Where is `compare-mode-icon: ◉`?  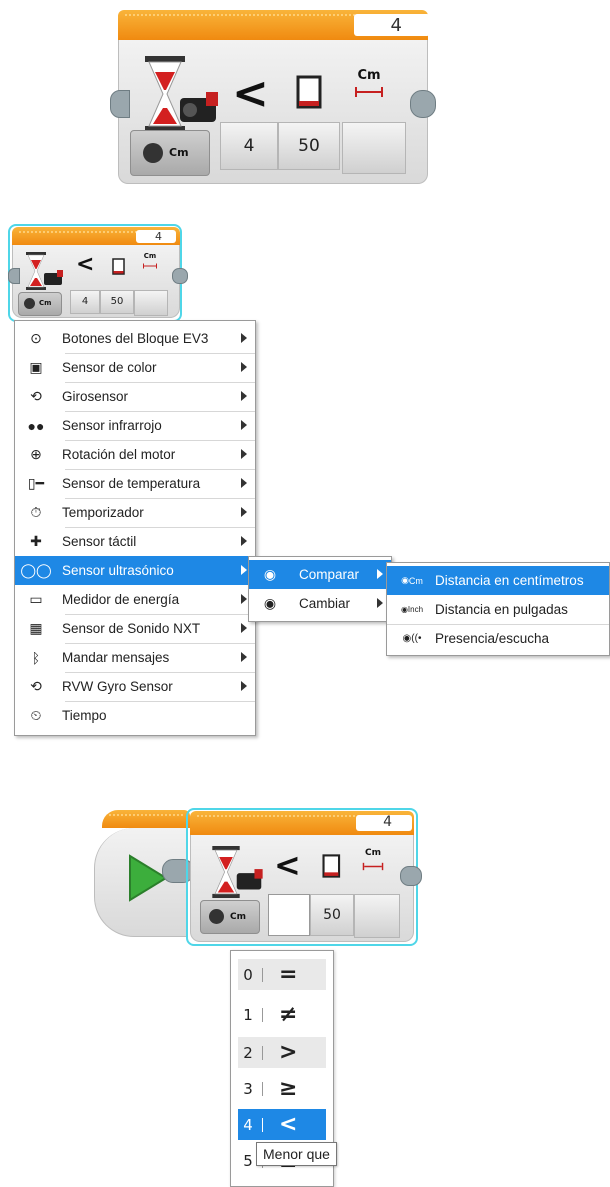 compare-mode-icon: ◉ is located at coordinates (270, 574).